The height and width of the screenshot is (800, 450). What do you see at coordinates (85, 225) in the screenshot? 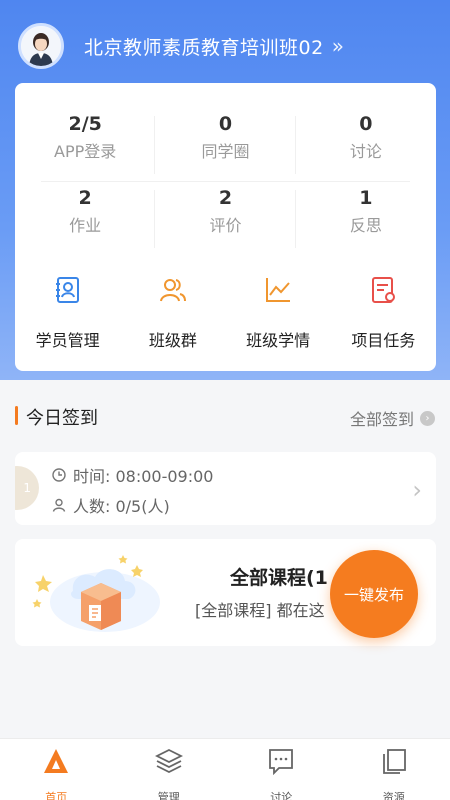
I see `stat-label: 作业` at bounding box center [85, 225].